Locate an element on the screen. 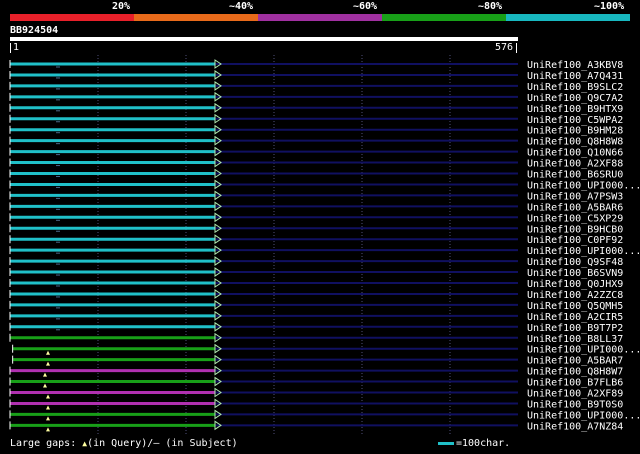 Image resolution: width=640 pixels, height=454 pixels. hit-label: UniRef100_Q10N66 is located at coordinates (575, 153).